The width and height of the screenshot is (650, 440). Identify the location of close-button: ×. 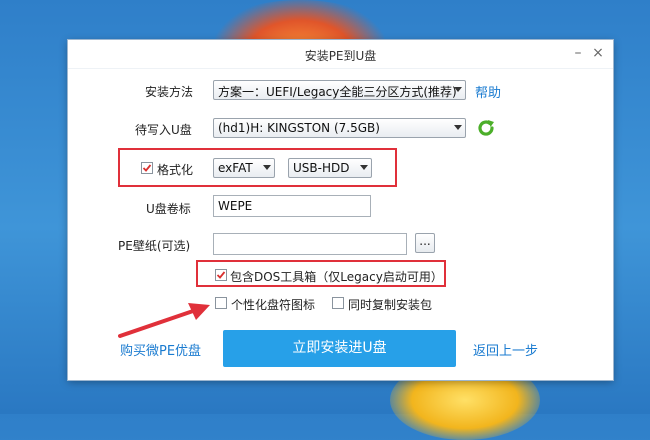
(598, 53).